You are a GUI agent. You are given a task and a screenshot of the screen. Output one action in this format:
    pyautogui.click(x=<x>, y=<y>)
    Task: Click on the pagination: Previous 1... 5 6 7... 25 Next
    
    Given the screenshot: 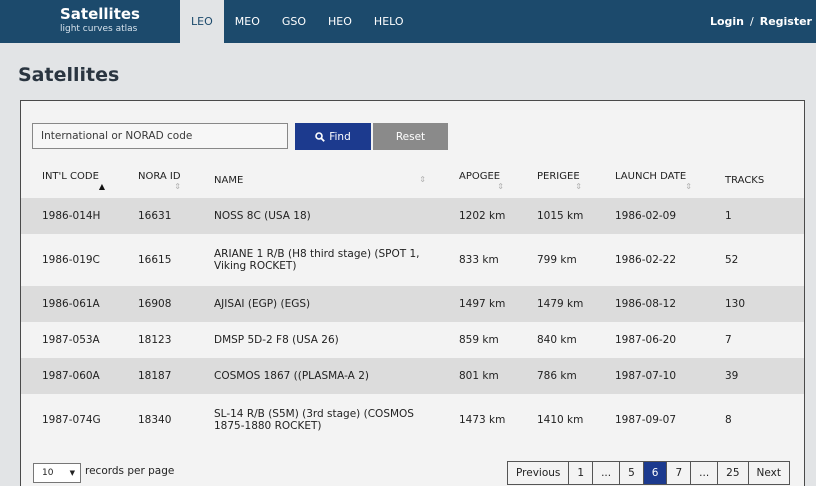 What is the action you would take?
    pyautogui.click(x=648, y=473)
    